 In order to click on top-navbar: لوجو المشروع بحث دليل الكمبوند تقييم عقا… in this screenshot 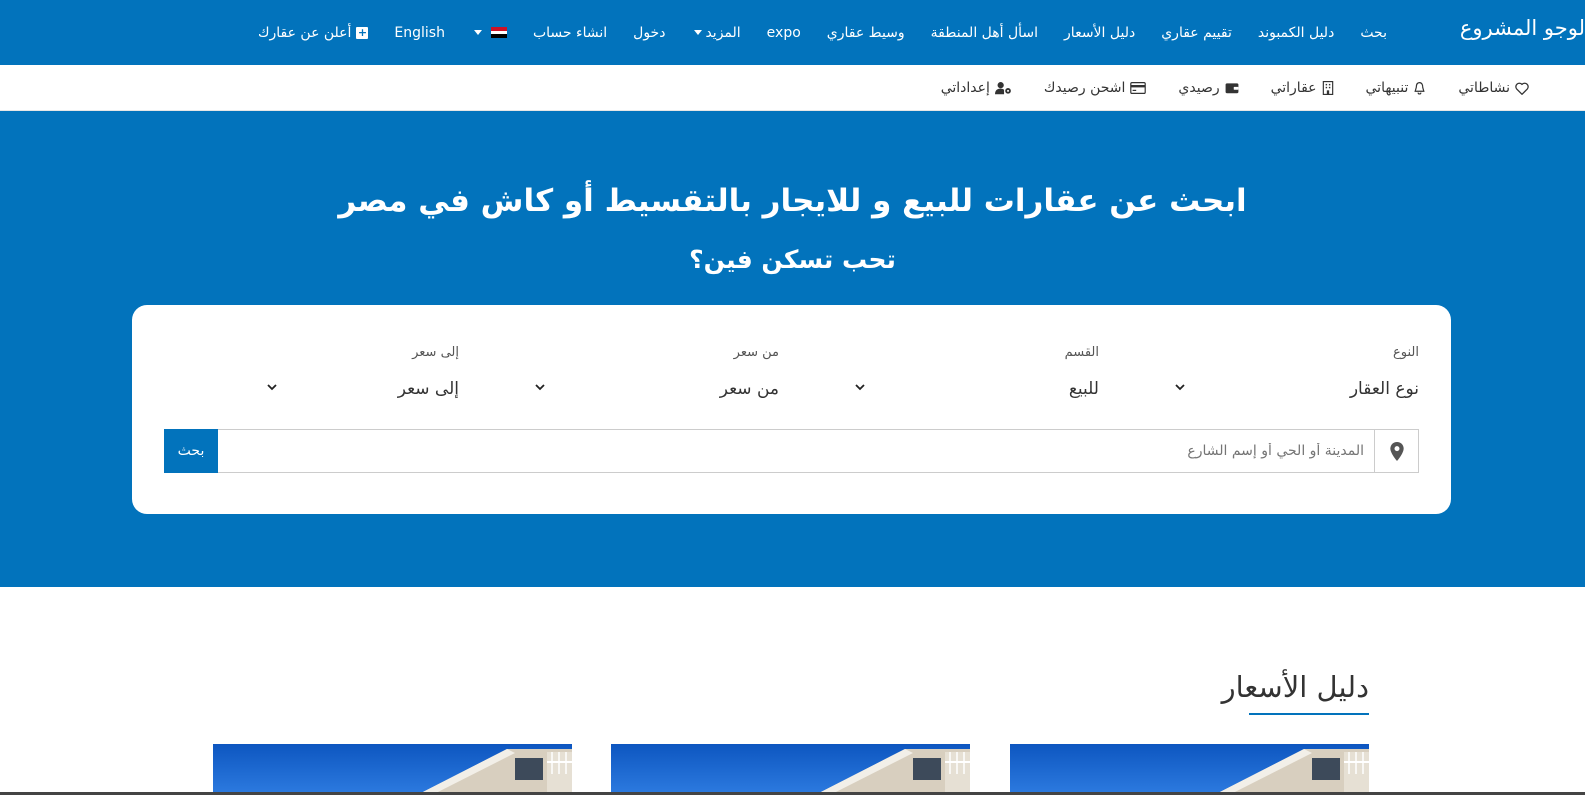, I will do `click(792, 32)`.